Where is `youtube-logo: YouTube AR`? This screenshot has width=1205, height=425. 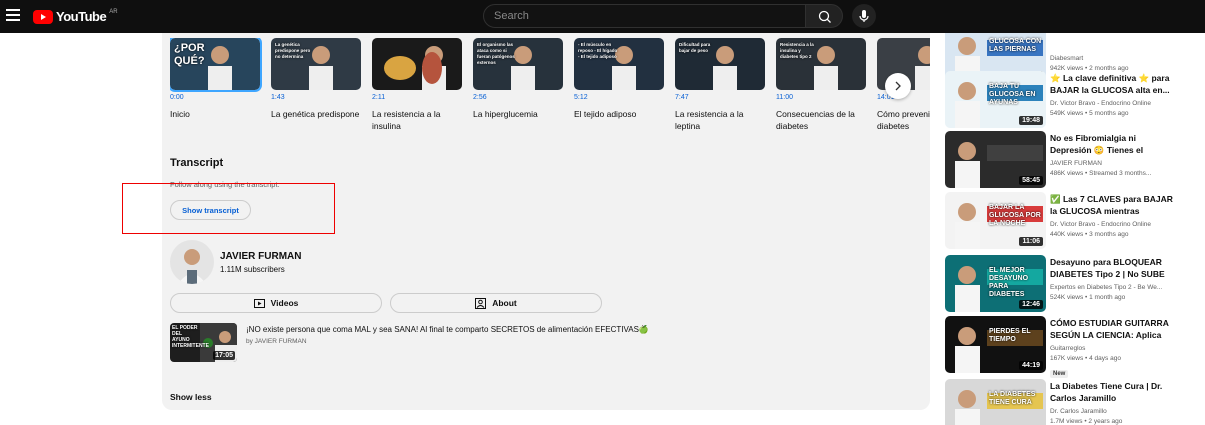
youtube-logo: YouTube AR is located at coordinates (75, 16).